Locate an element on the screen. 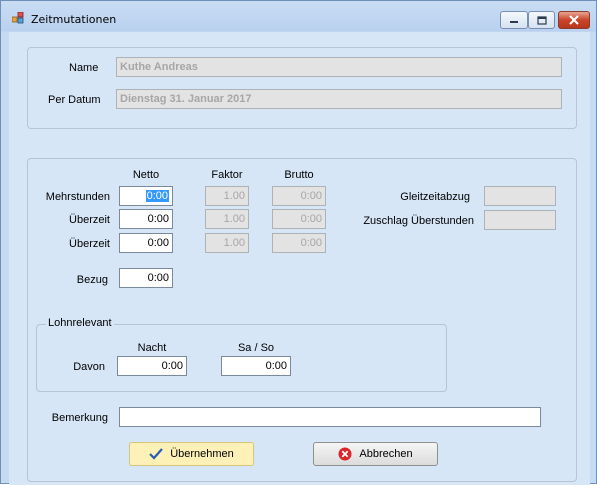 This screenshot has width=597, height=485. lohnrelevant-title: Lohnrelevant is located at coordinates (80, 323).